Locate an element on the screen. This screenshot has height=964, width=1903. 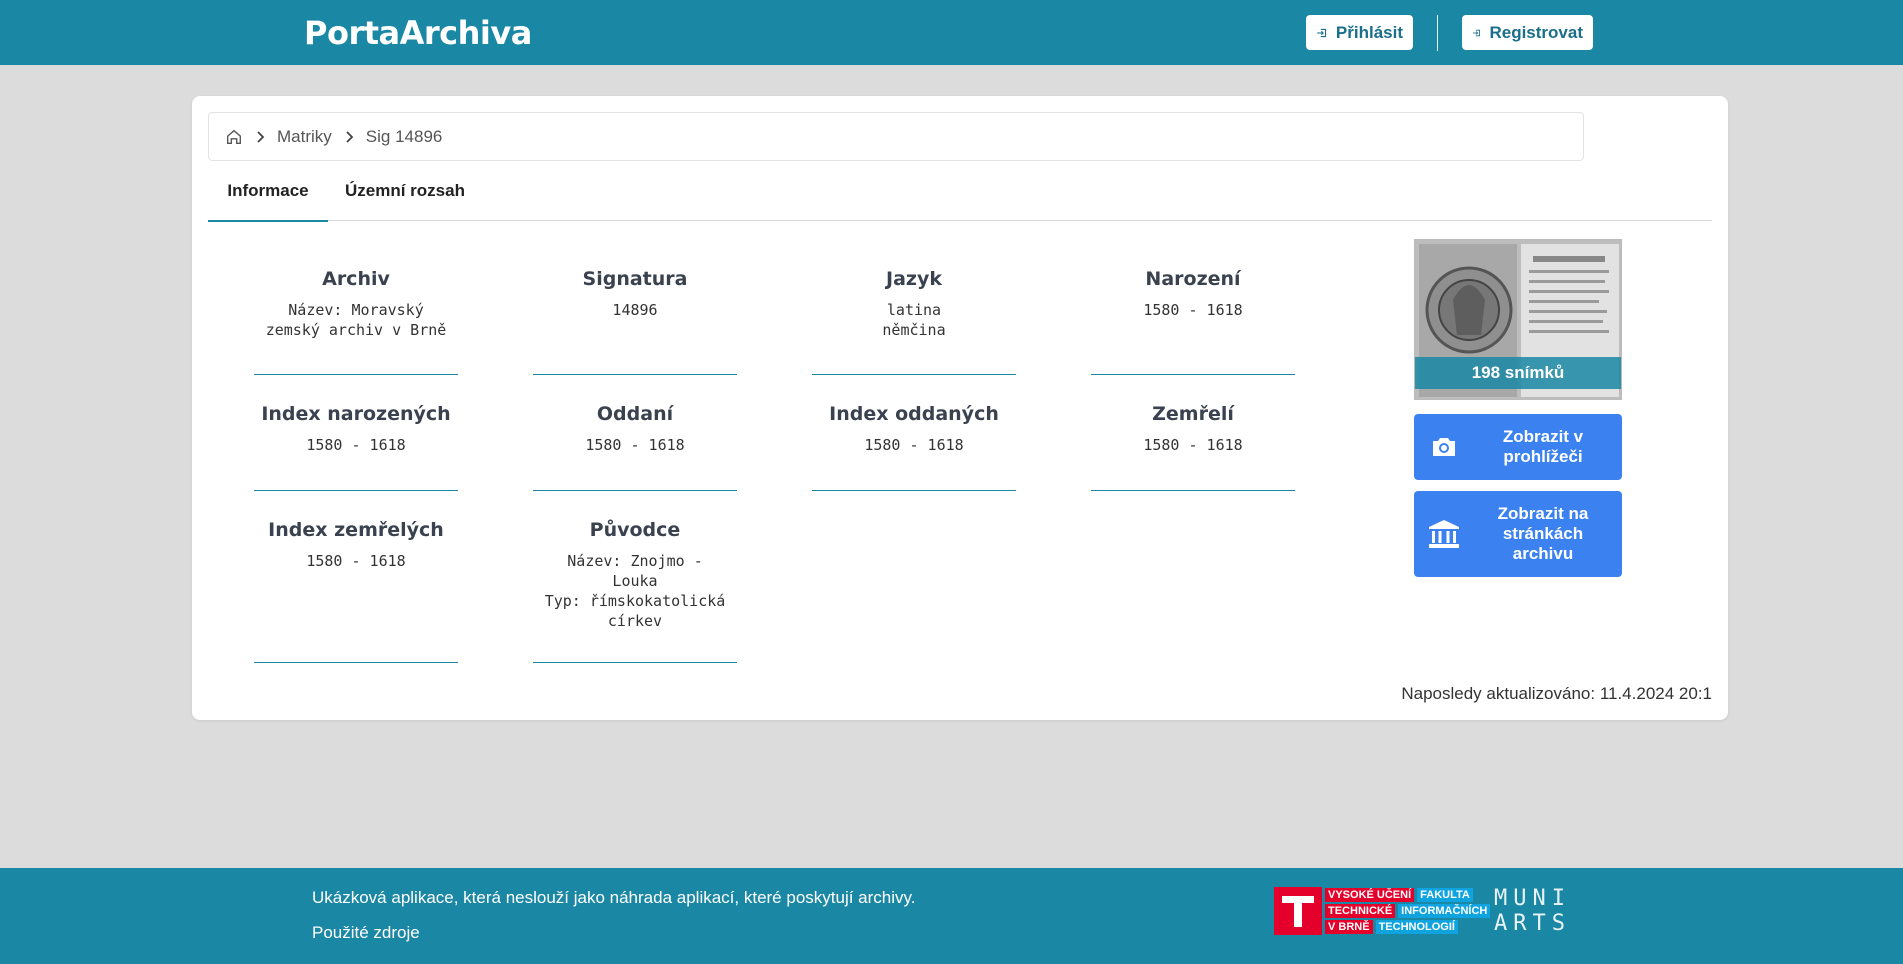
vut-t-icon is located at coordinates (1298, 911).